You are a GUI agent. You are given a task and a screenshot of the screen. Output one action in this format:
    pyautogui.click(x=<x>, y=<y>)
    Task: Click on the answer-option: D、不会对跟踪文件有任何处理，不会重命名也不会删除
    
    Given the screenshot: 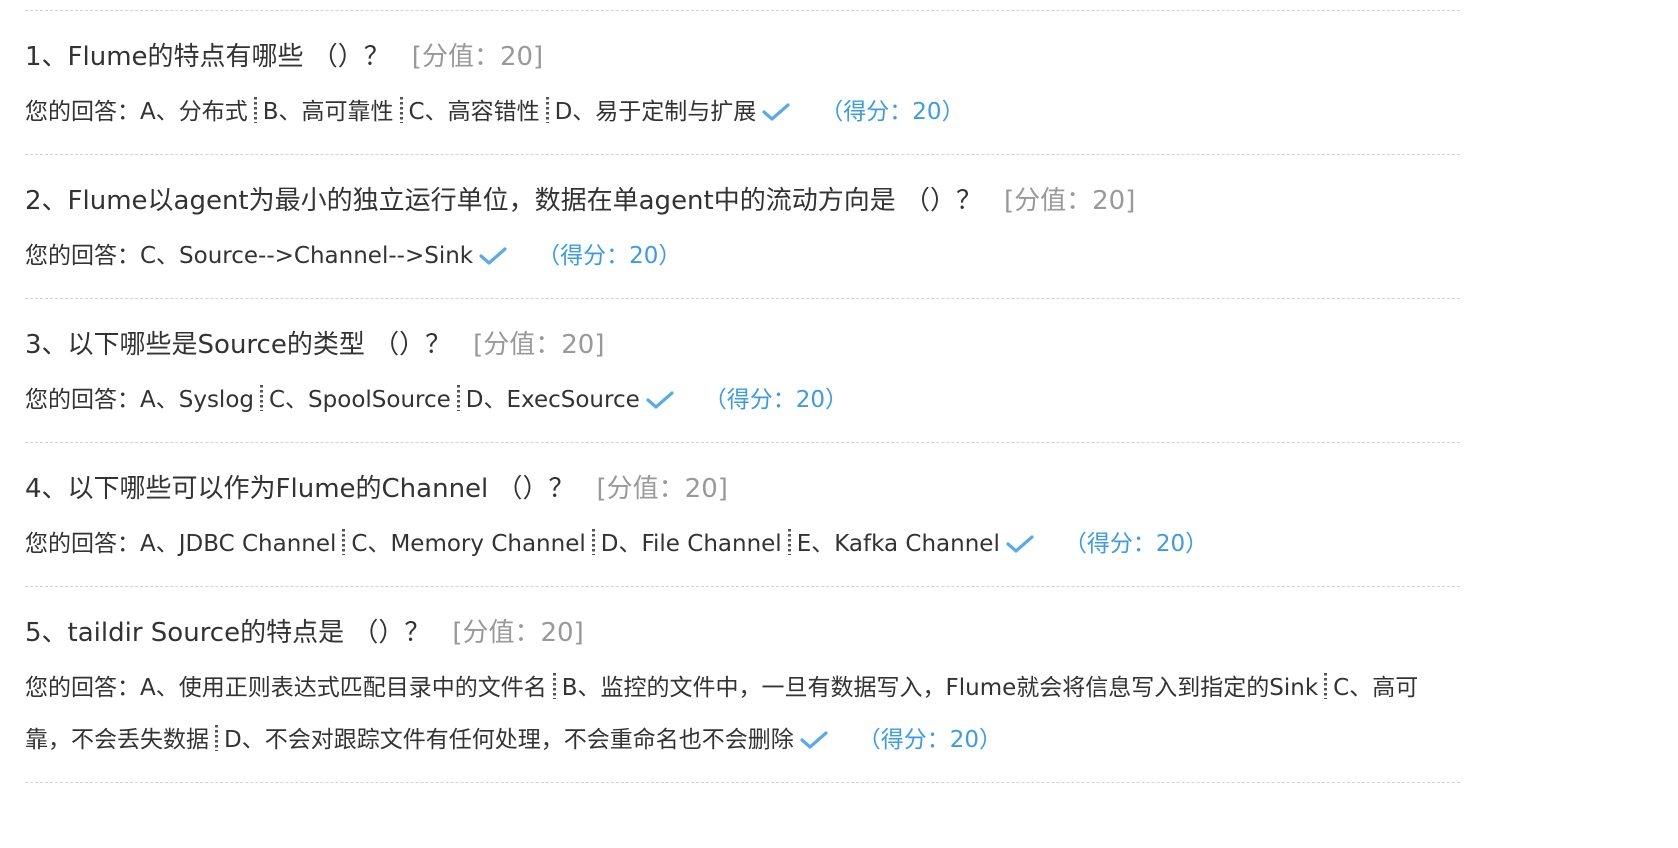 What is the action you would take?
    pyautogui.click(x=509, y=740)
    